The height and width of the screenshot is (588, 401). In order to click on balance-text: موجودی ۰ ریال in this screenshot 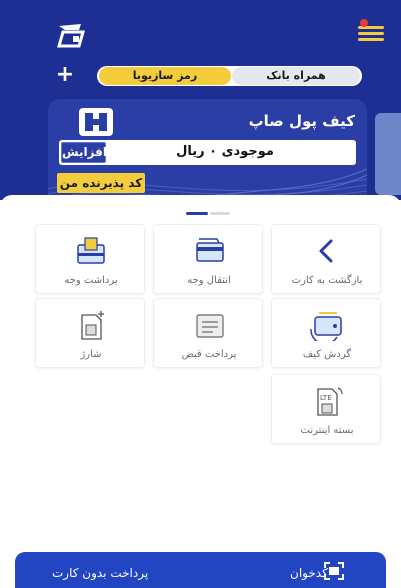, I will do `click(225, 151)`.